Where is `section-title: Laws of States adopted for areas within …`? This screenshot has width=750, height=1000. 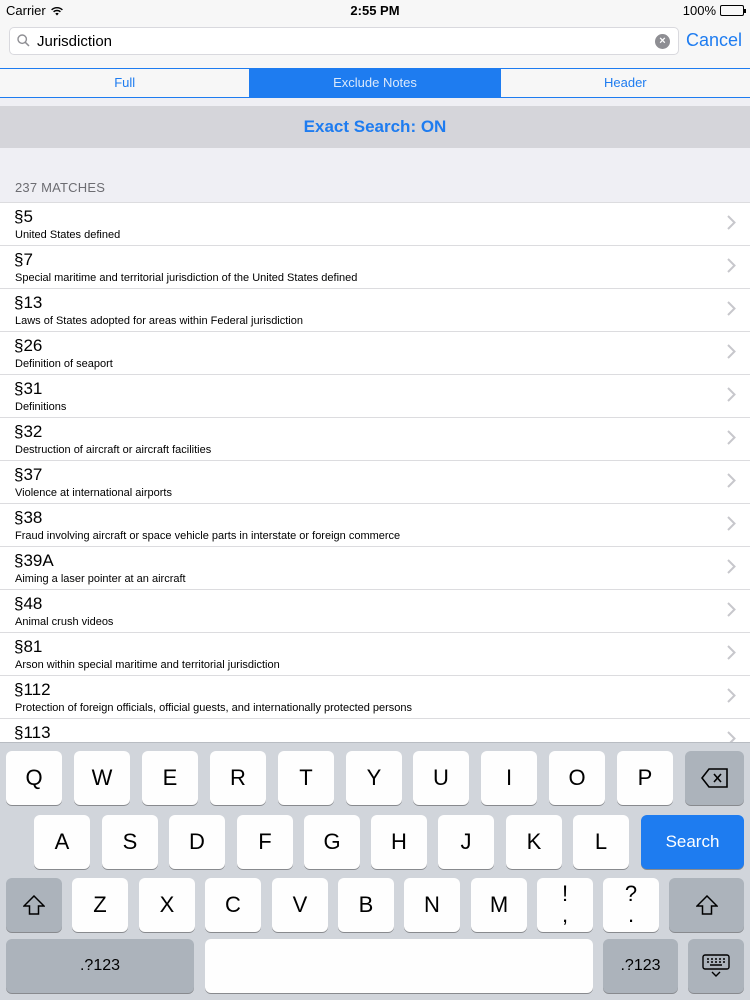
section-title: Laws of States adopted for areas within … is located at coordinates (159, 321).